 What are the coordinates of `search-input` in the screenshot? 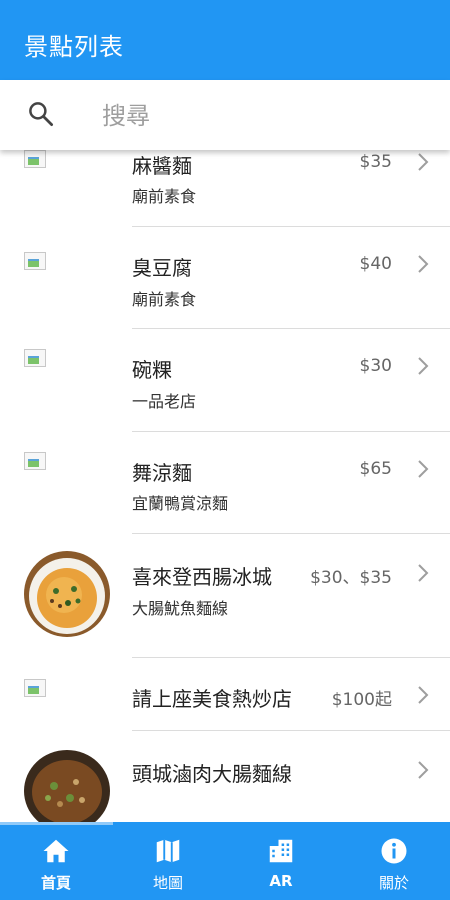 It's located at (262, 116).